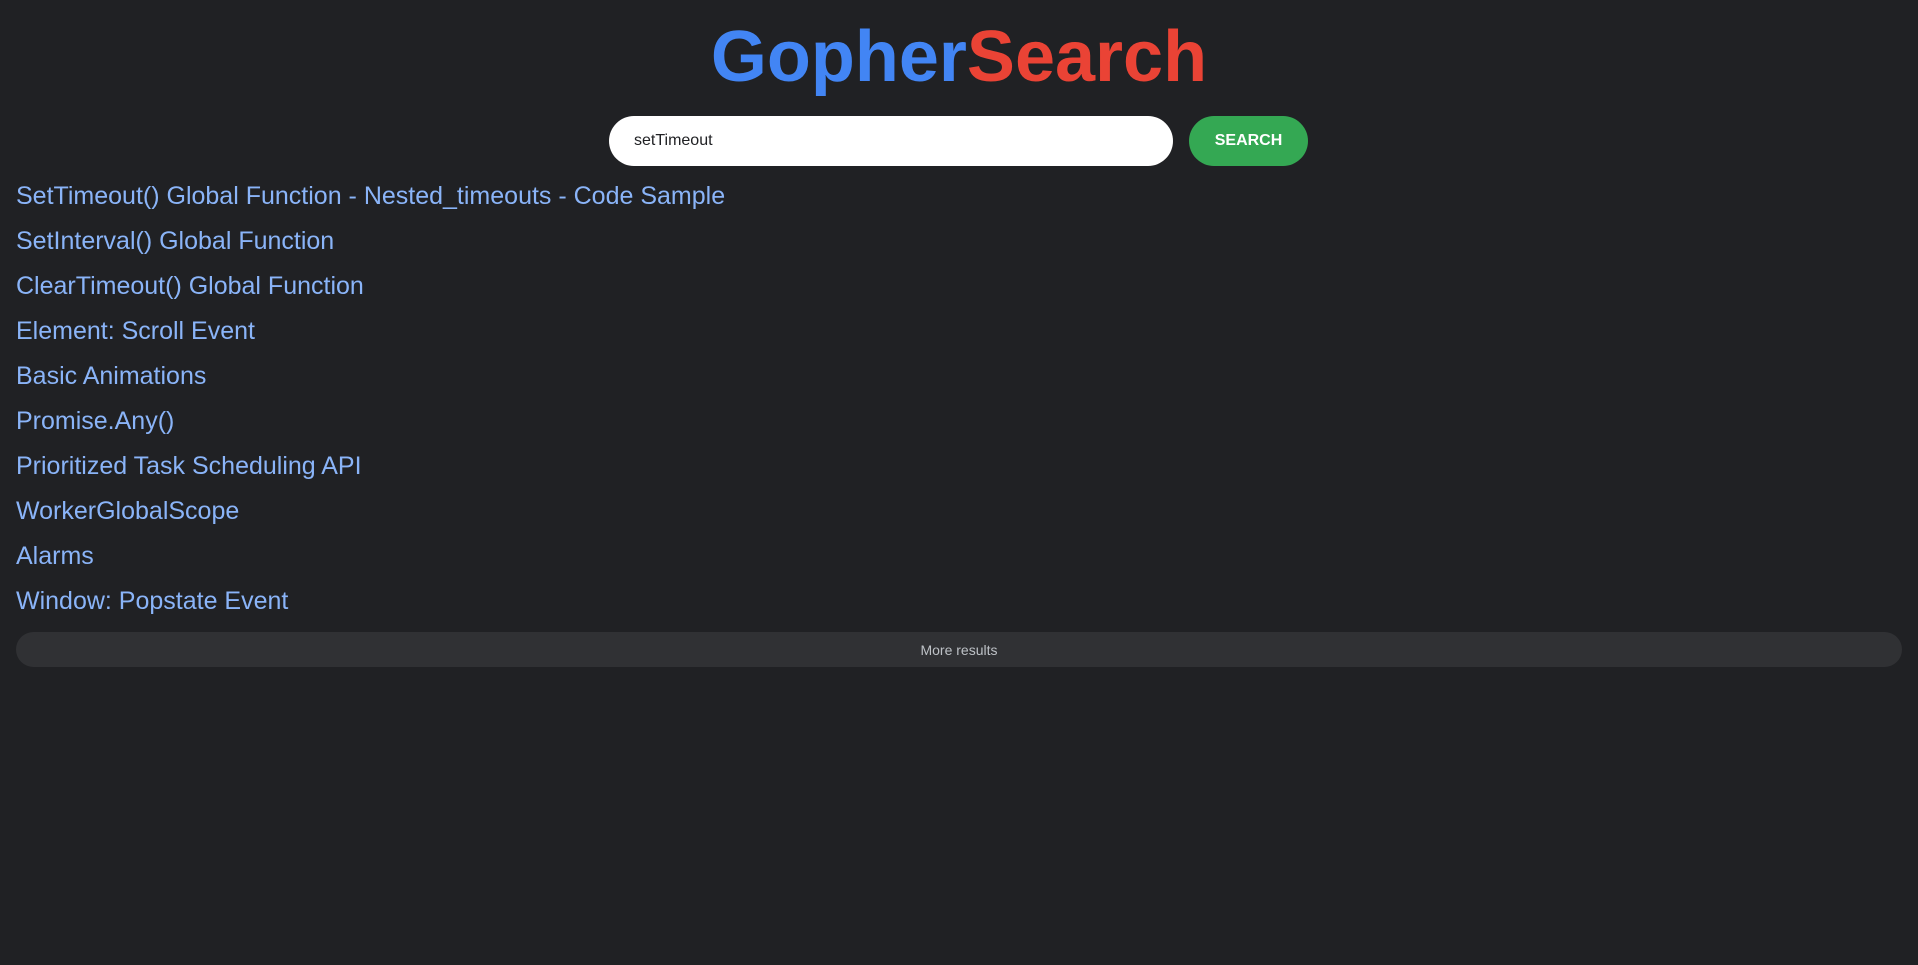 Image resolution: width=1918 pixels, height=965 pixels. I want to click on search-bar: SEARCH, so click(958, 141).